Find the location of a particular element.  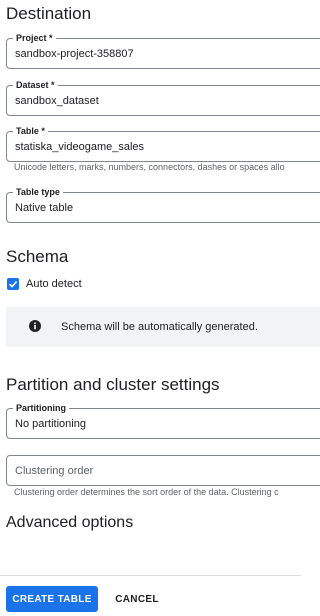

dataset-label: Dataset * is located at coordinates (35, 85).